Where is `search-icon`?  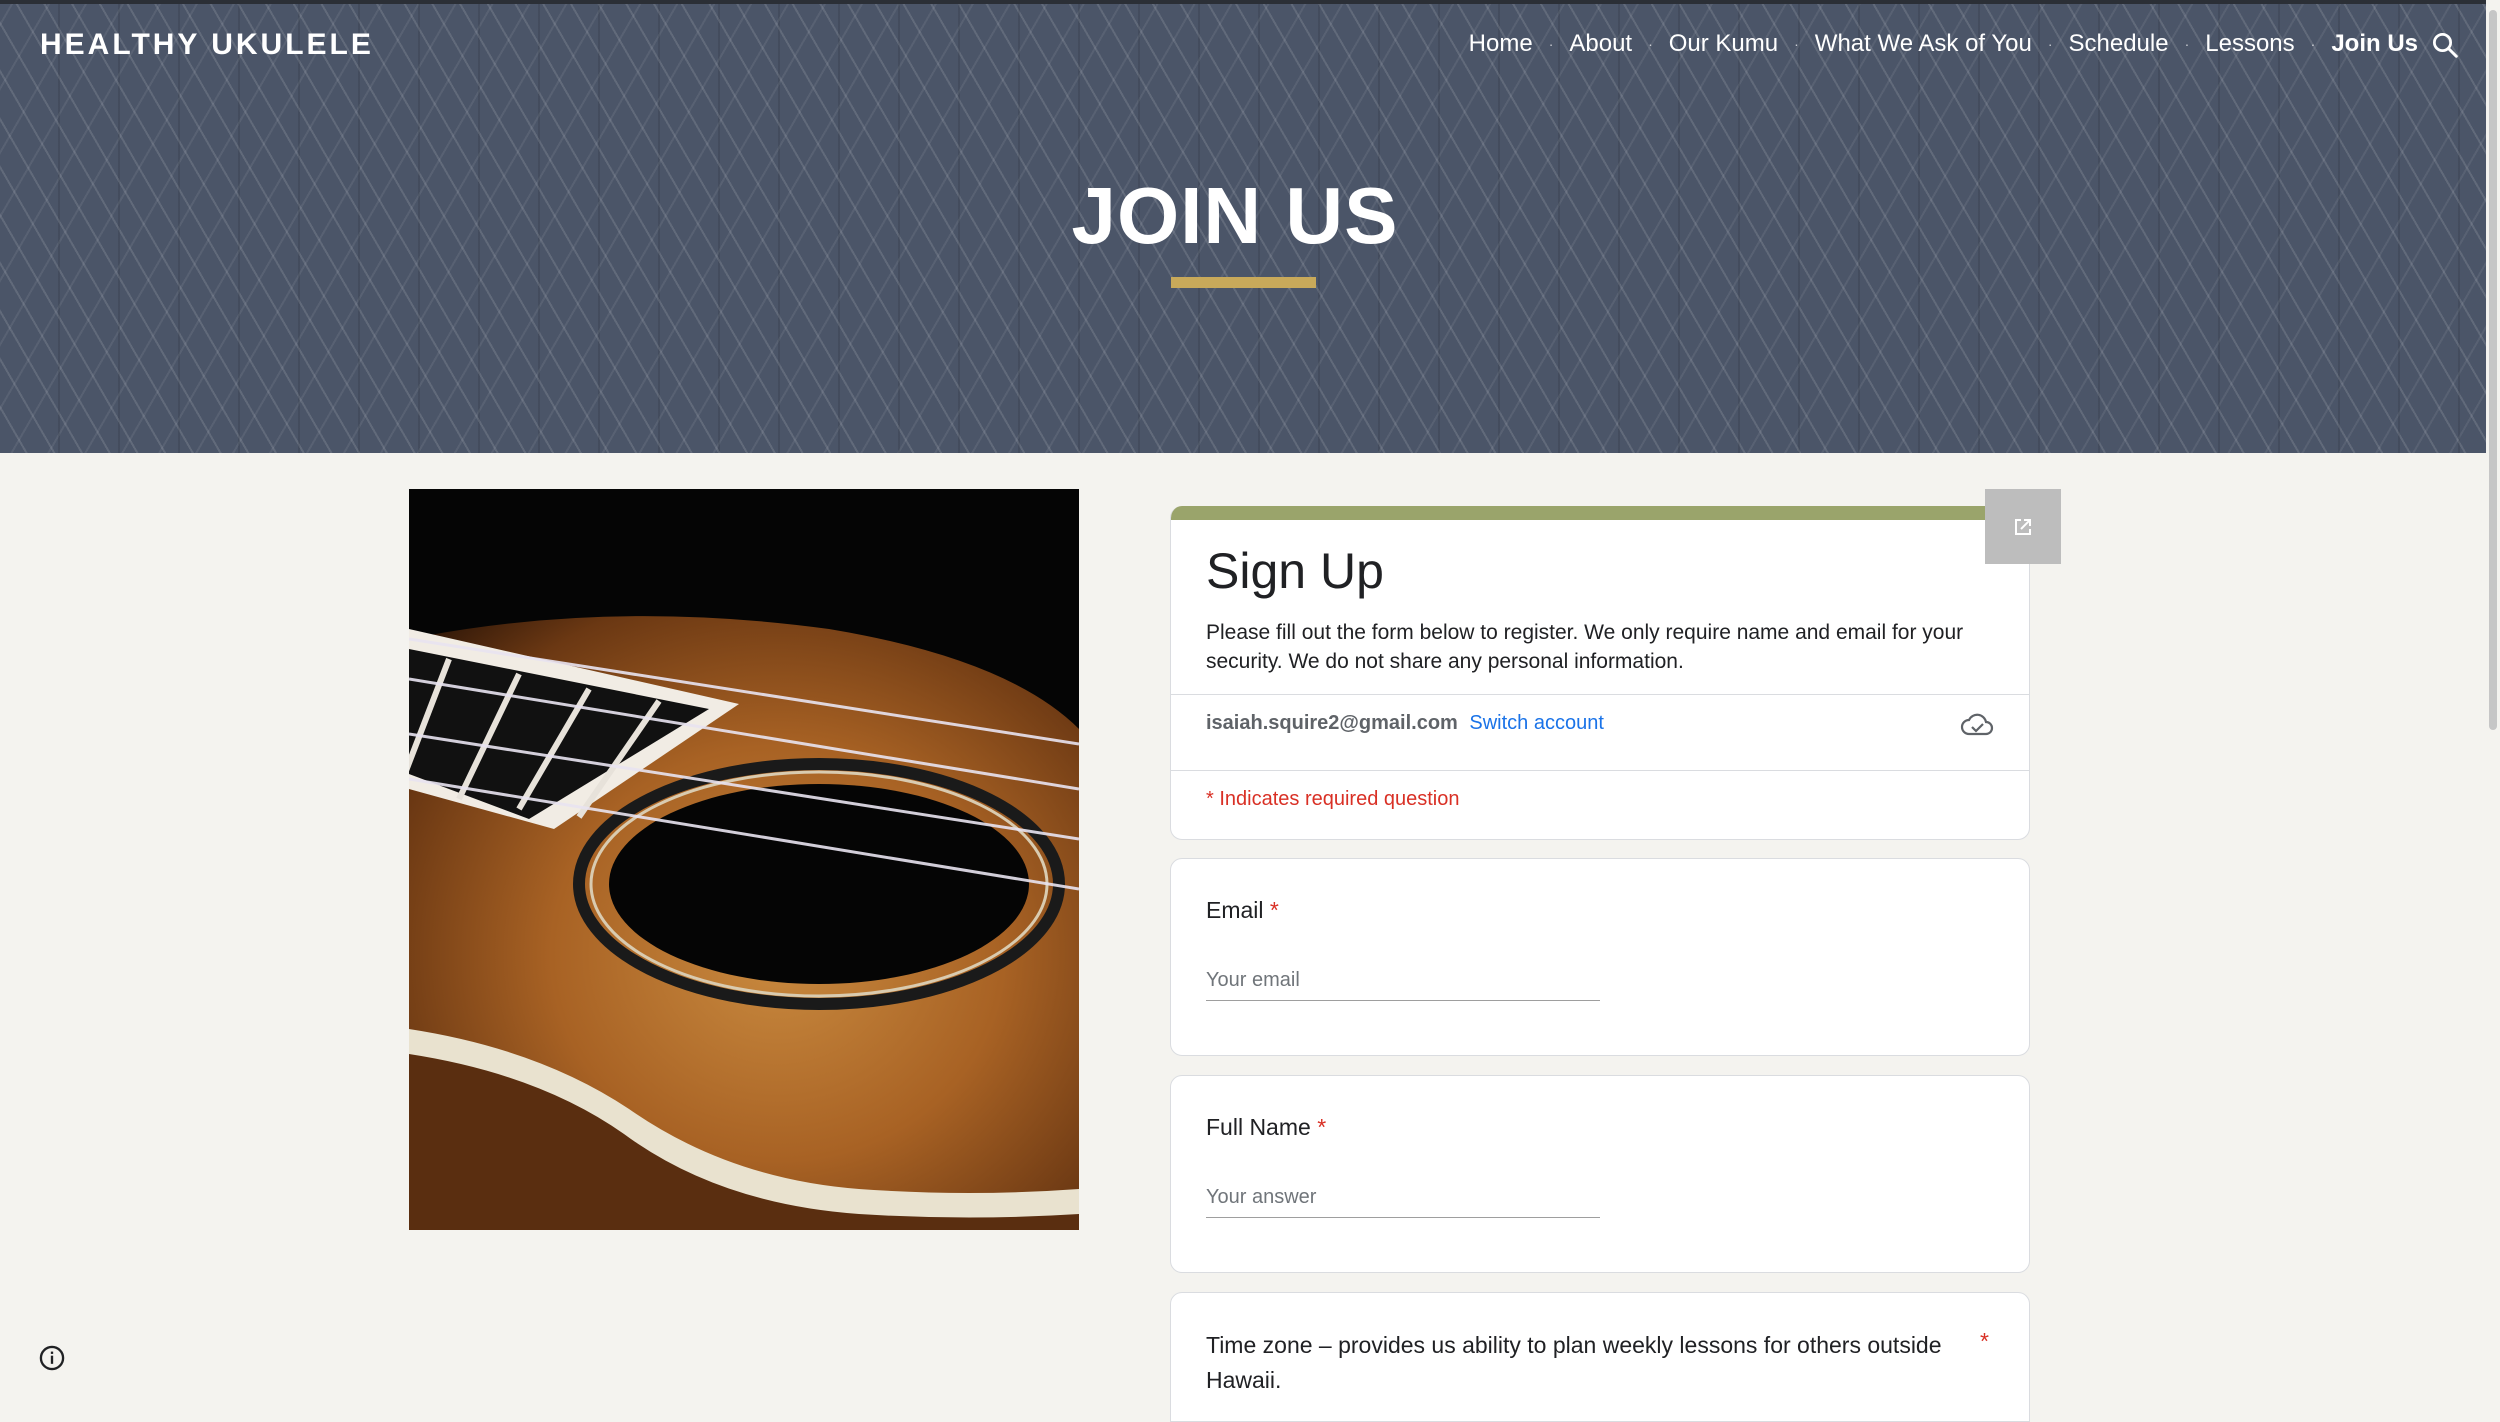
search-icon is located at coordinates (2445, 45).